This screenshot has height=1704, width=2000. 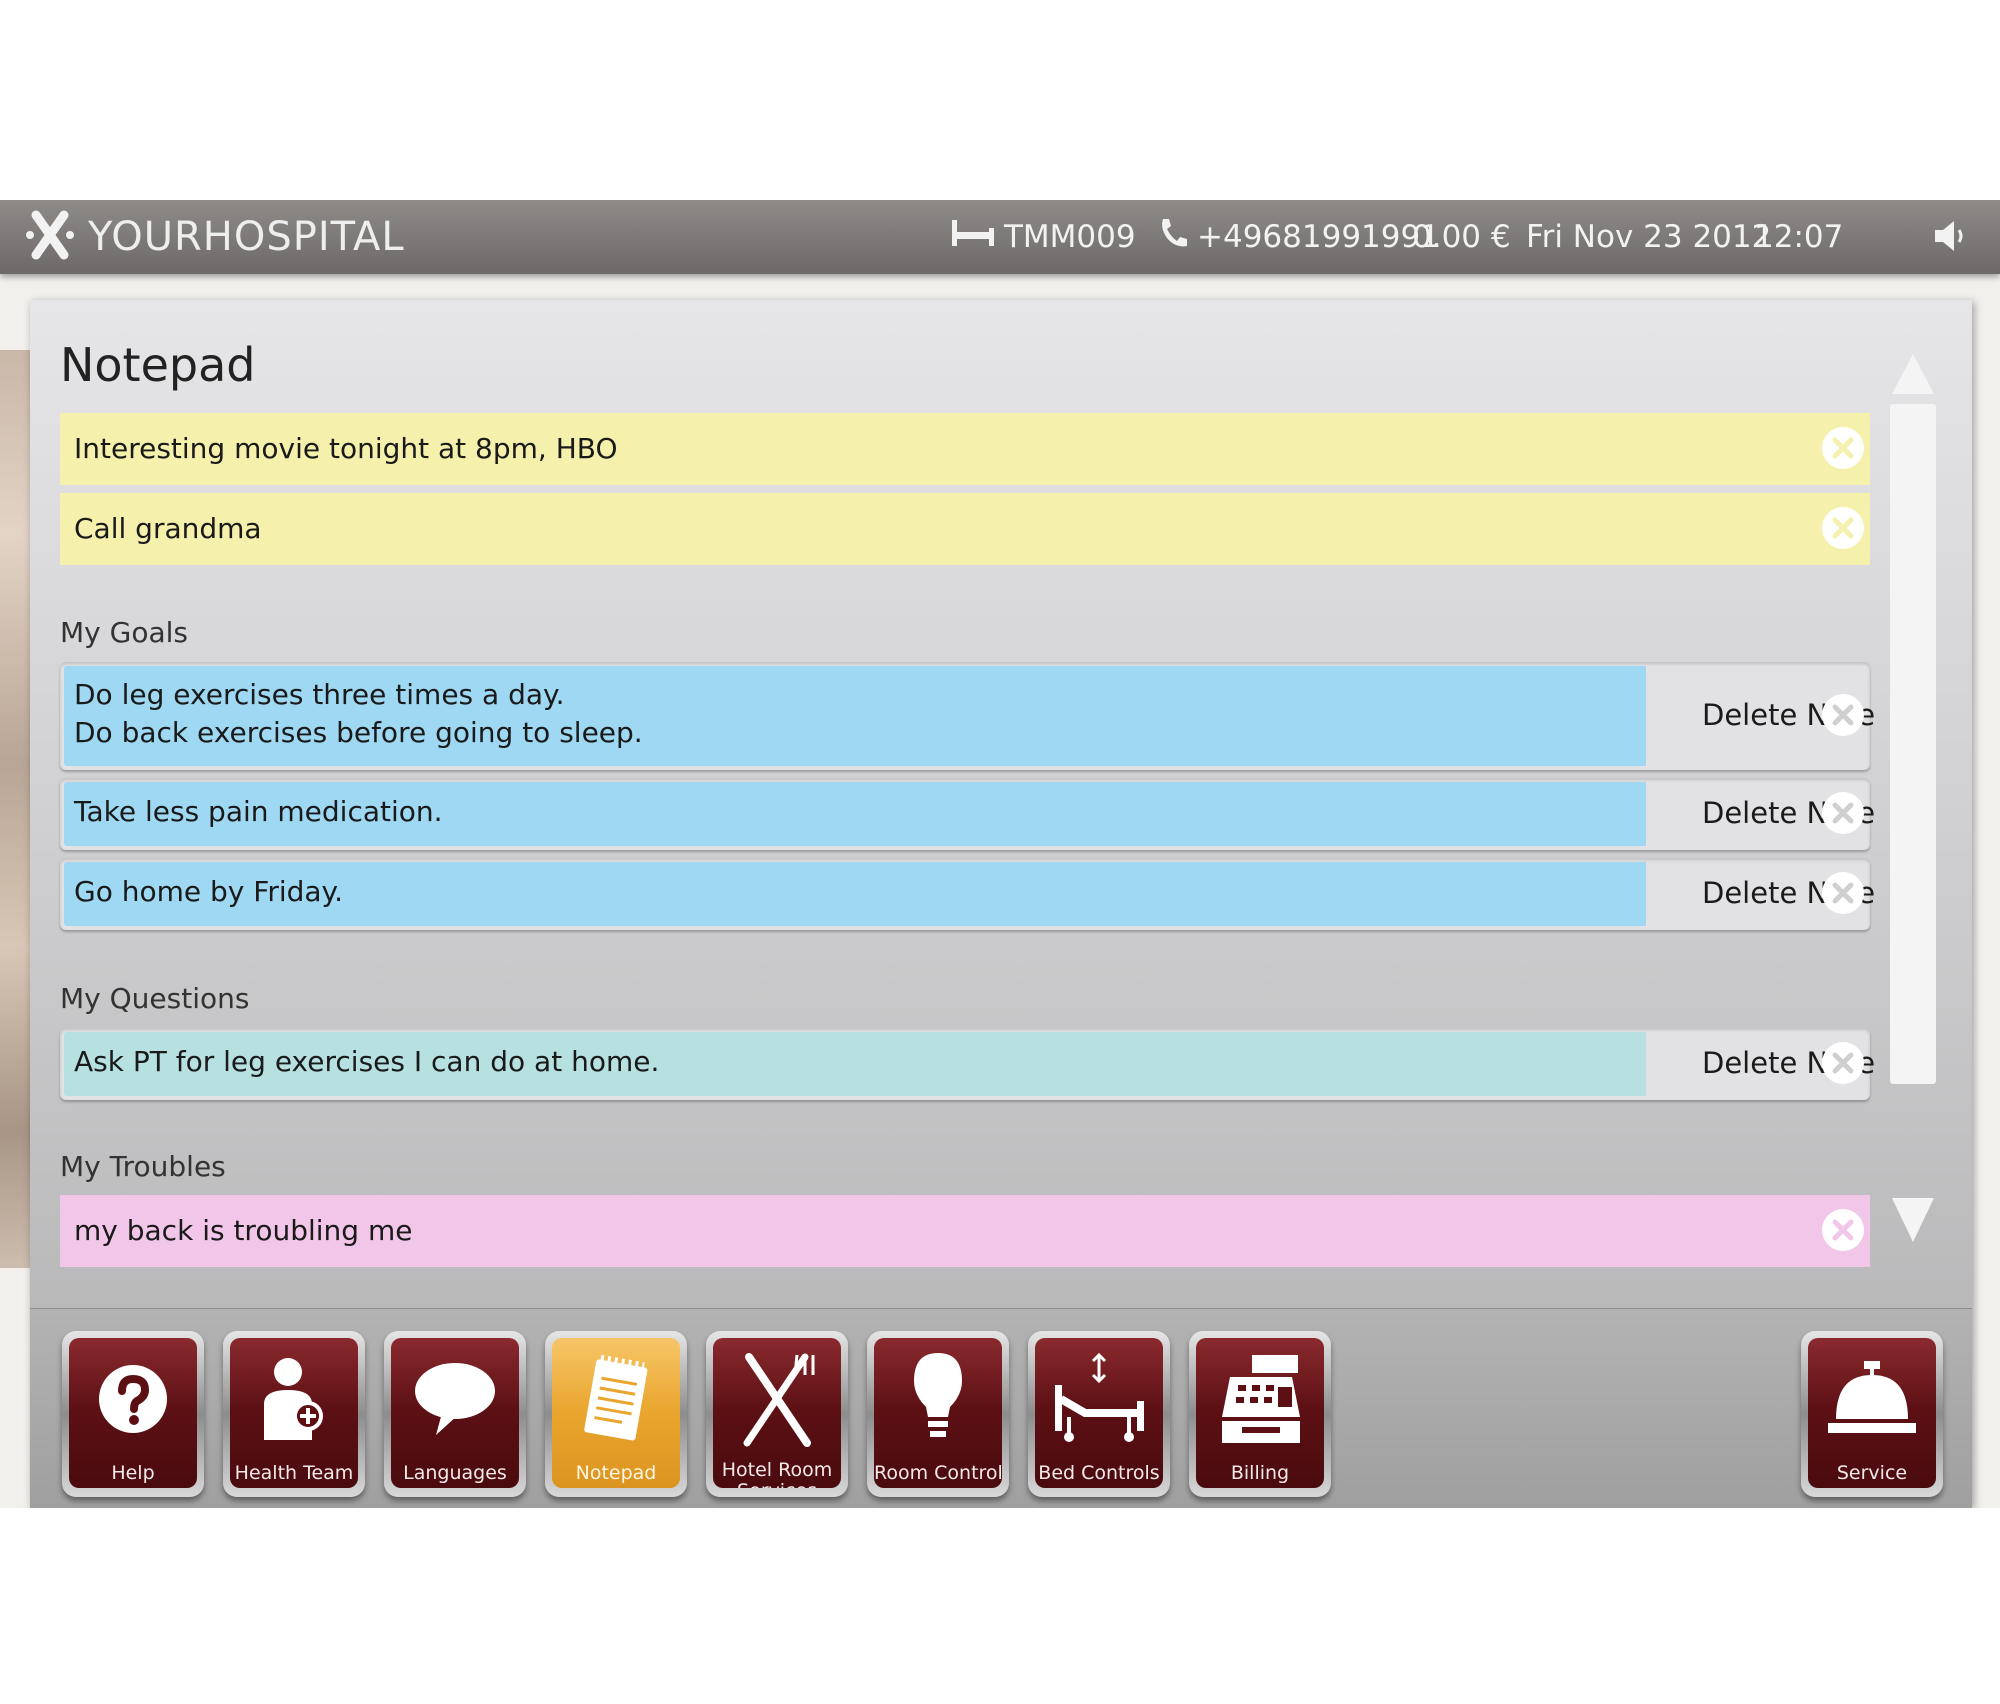 I want to click on dock-button-notepad: Notepad, so click(x=616, y=1414).